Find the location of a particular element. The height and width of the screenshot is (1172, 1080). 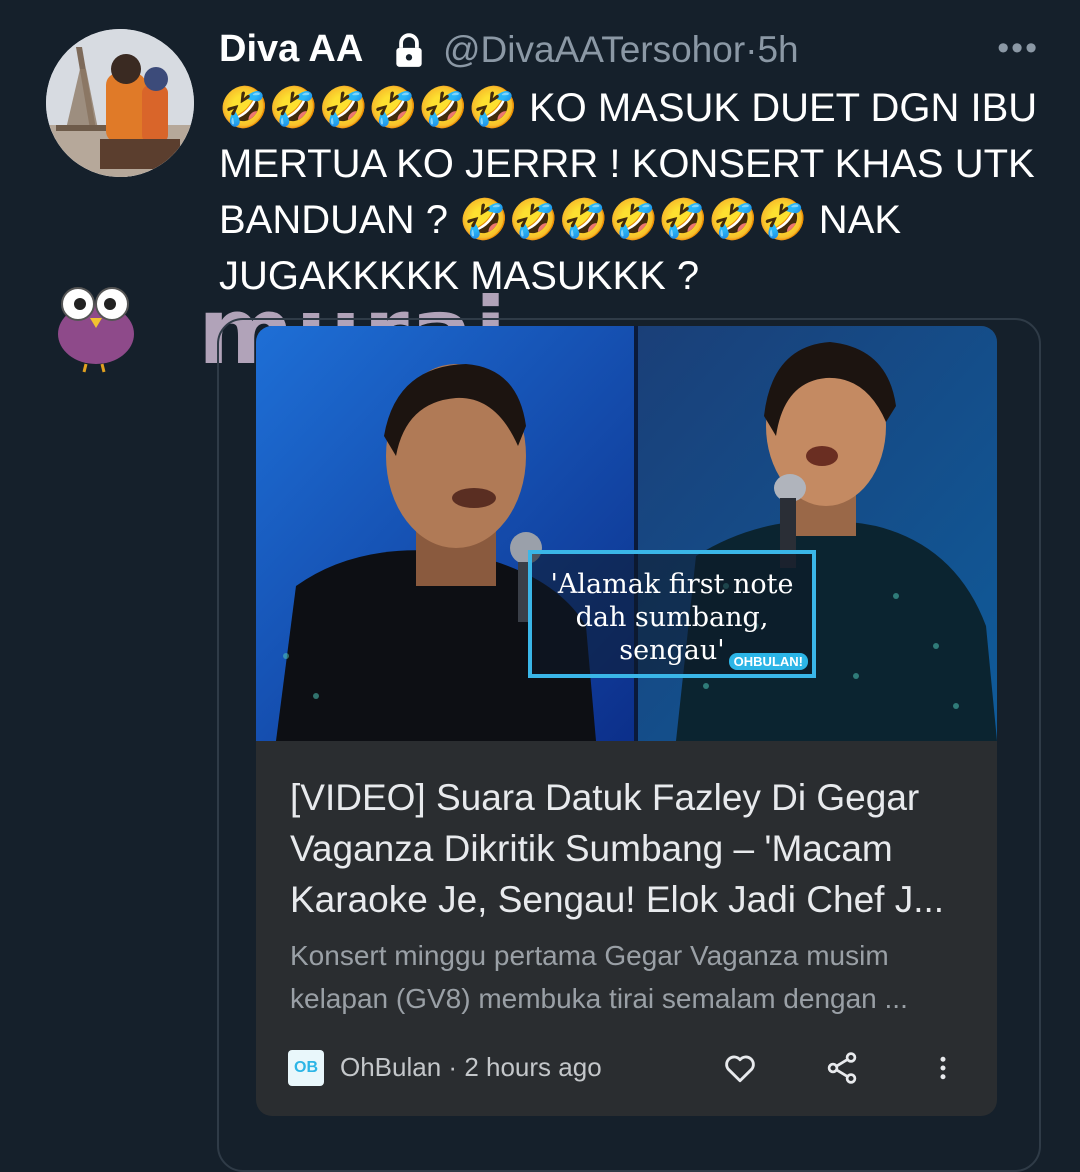

avatar is located at coordinates (120, 103).